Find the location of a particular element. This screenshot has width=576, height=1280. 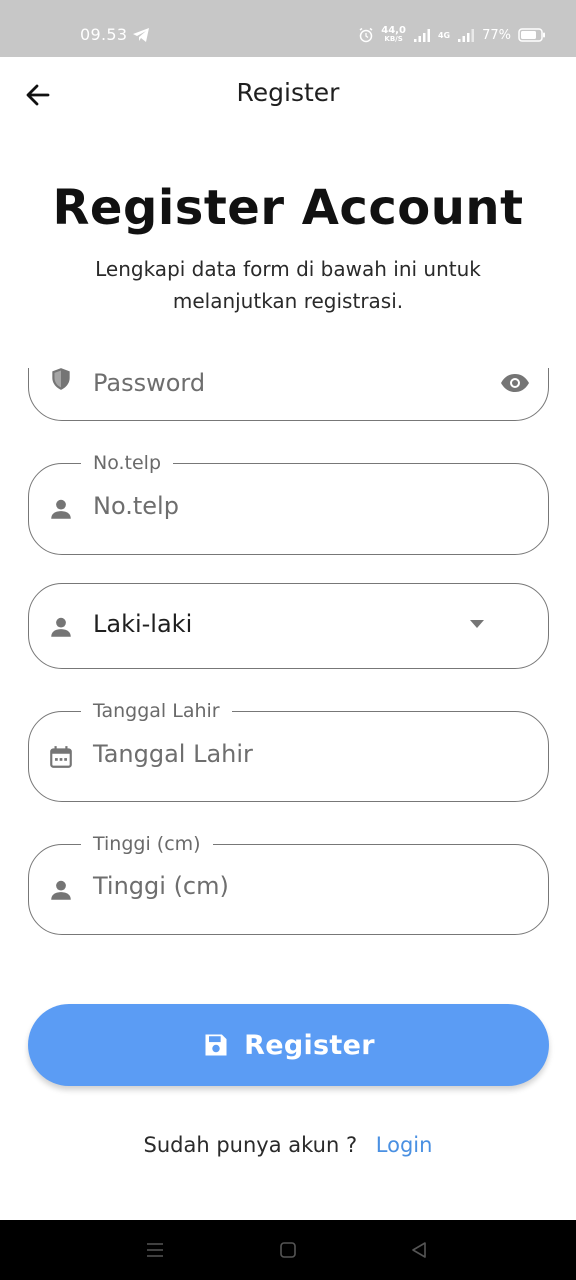

calendar-icon is located at coordinates (61, 757).